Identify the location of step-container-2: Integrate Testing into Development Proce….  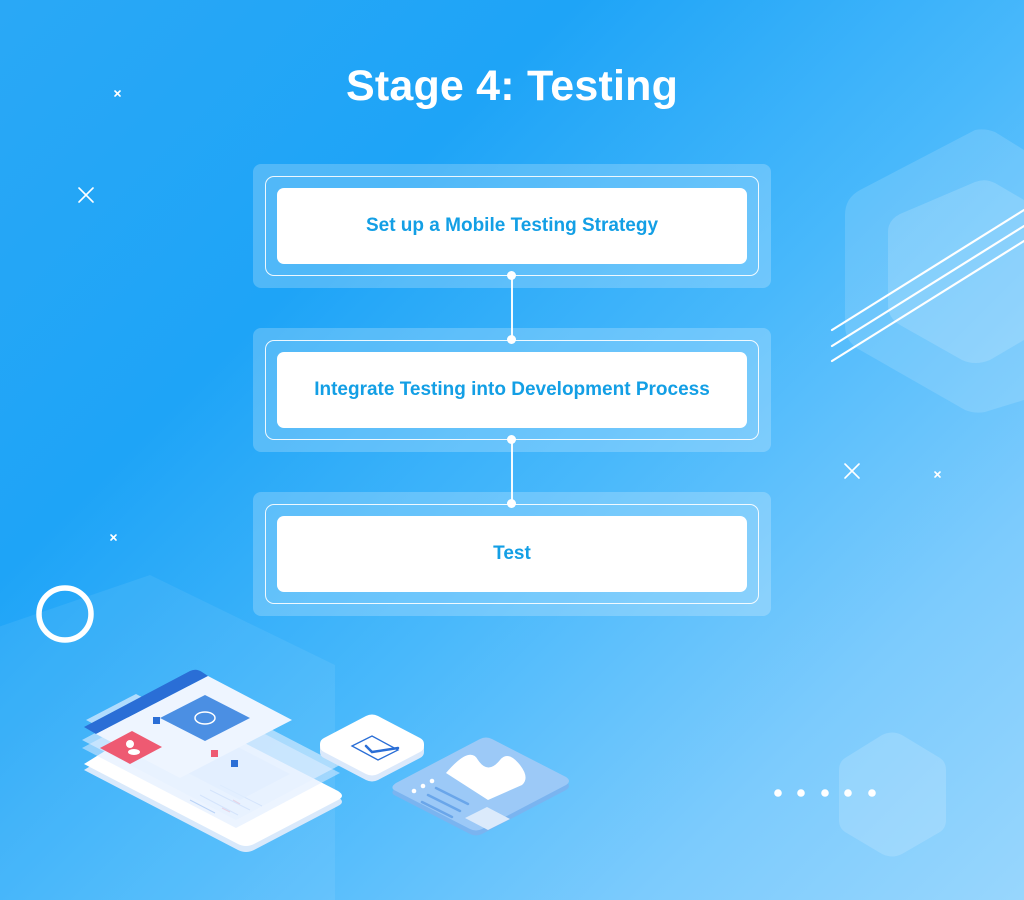
(512, 390).